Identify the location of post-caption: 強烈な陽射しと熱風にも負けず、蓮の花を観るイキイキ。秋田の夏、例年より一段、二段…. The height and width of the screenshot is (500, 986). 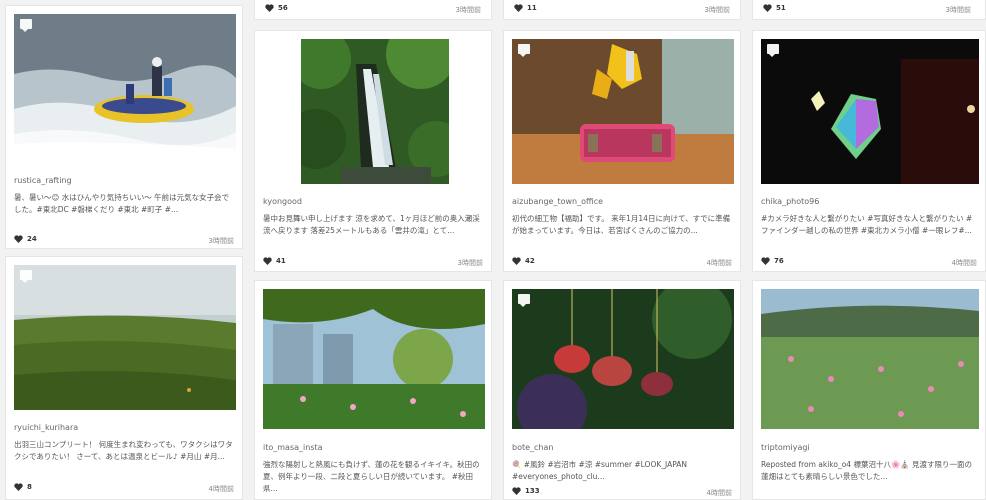
(371, 476).